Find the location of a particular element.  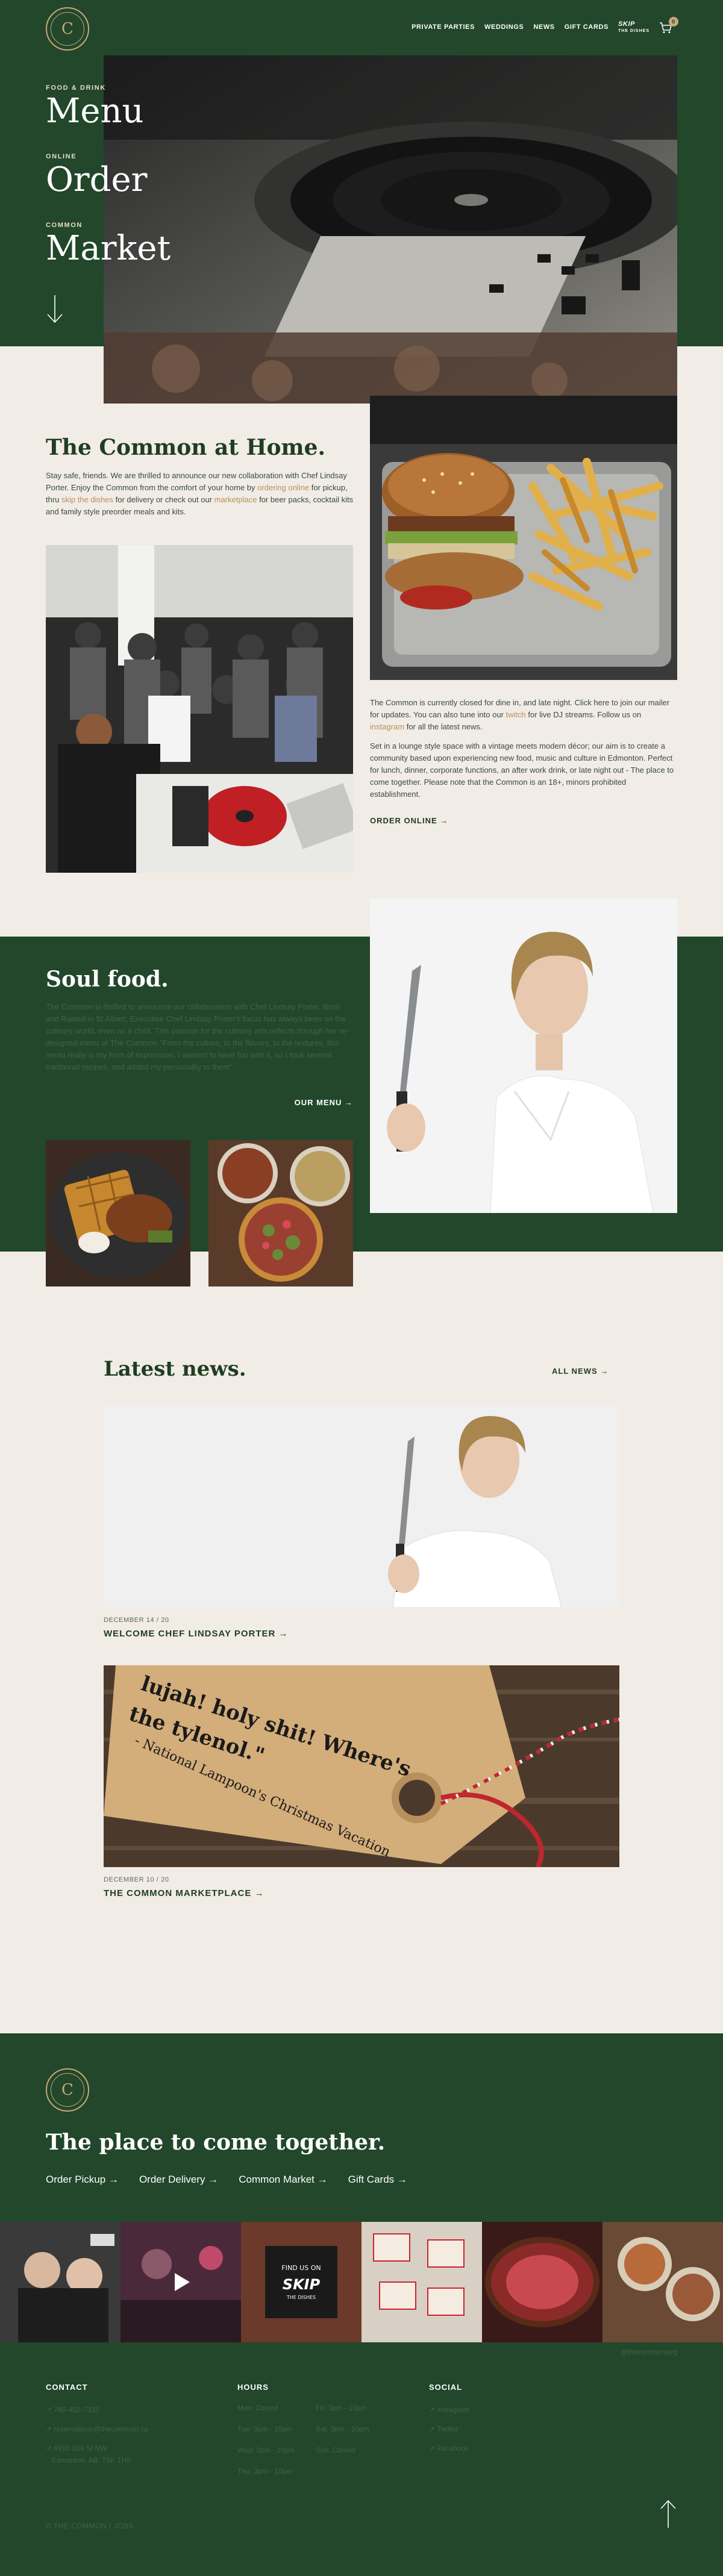

hero-link-menu: FOOD & DRINK Menu is located at coordinates (109, 107).